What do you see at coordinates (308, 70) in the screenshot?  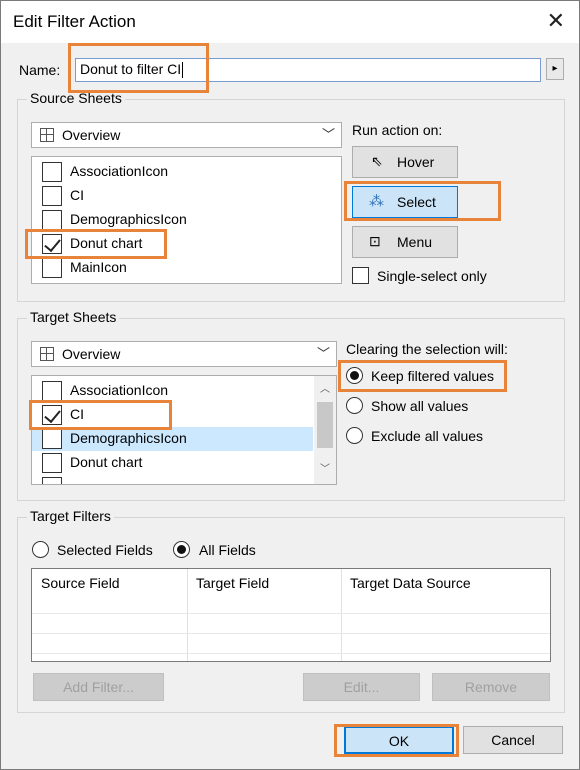 I see `name-input: Donut to filter CI` at bounding box center [308, 70].